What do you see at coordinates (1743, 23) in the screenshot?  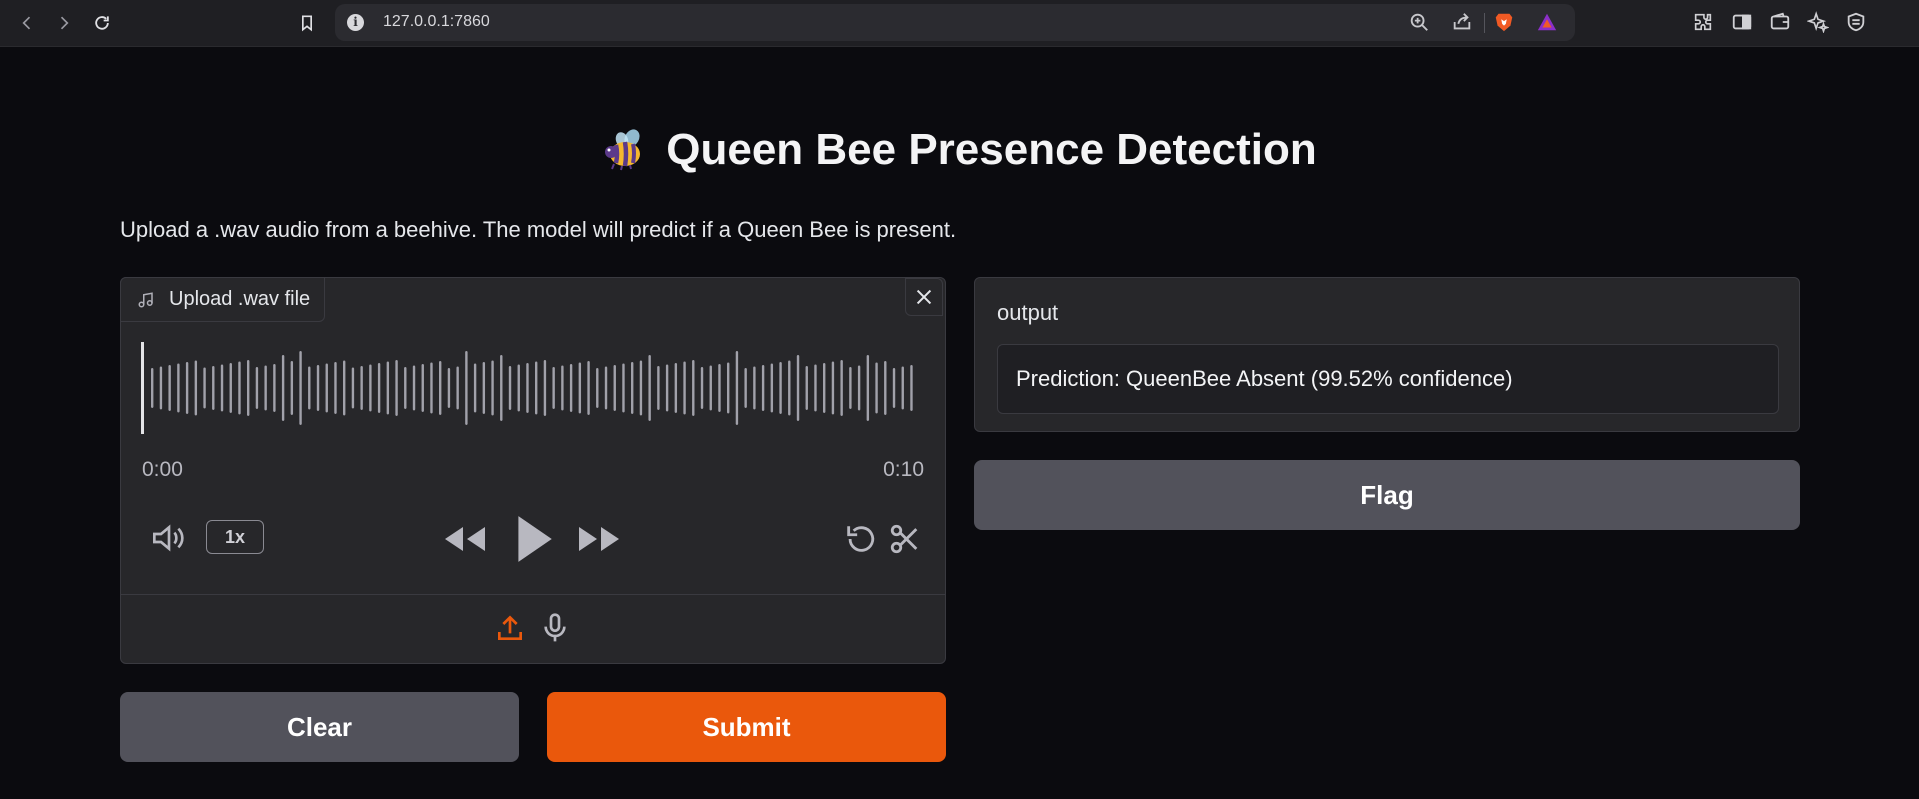 I see `sidebar-icon` at bounding box center [1743, 23].